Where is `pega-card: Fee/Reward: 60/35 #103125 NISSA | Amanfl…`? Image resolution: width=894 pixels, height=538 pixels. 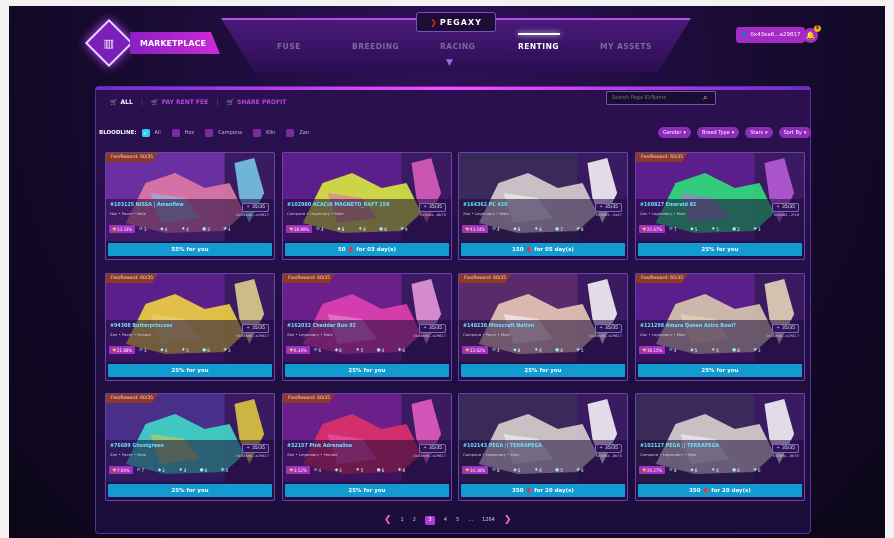 pega-card: Fee/Reward: 60/35 #103125 NISSA | Amanfl… is located at coordinates (190, 206).